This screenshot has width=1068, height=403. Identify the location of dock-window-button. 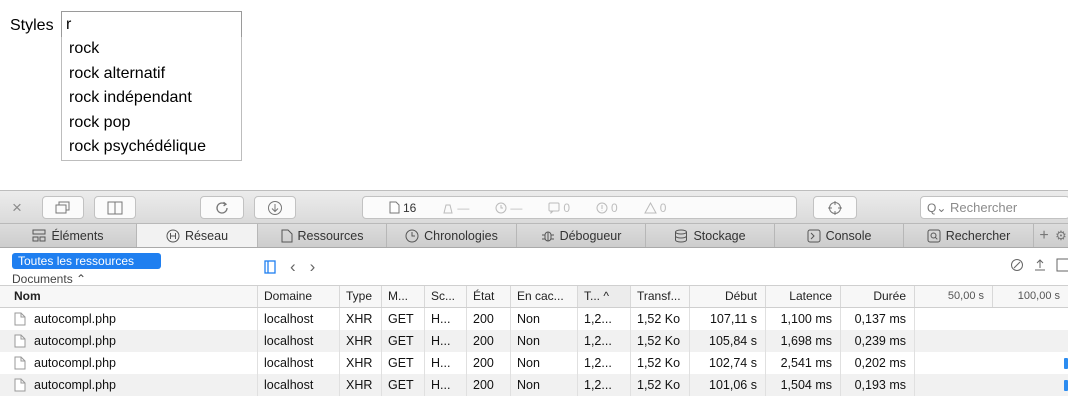
(63, 207).